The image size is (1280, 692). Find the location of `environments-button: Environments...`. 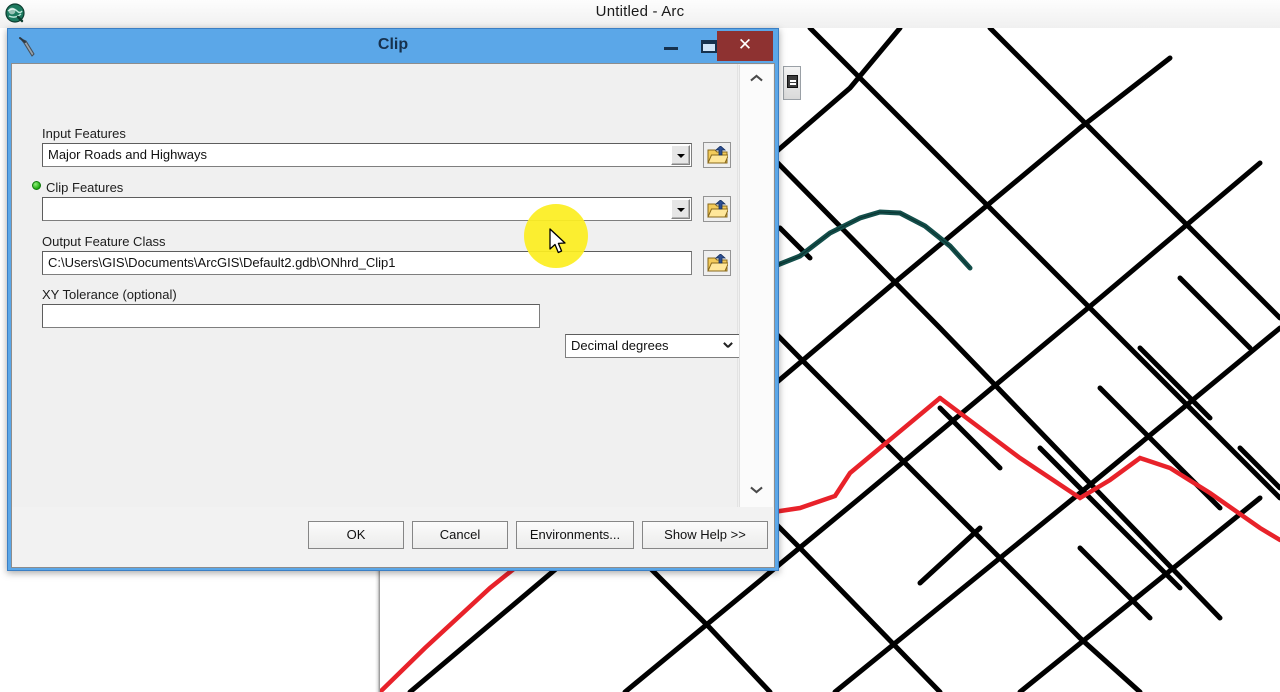

environments-button: Environments... is located at coordinates (575, 535).